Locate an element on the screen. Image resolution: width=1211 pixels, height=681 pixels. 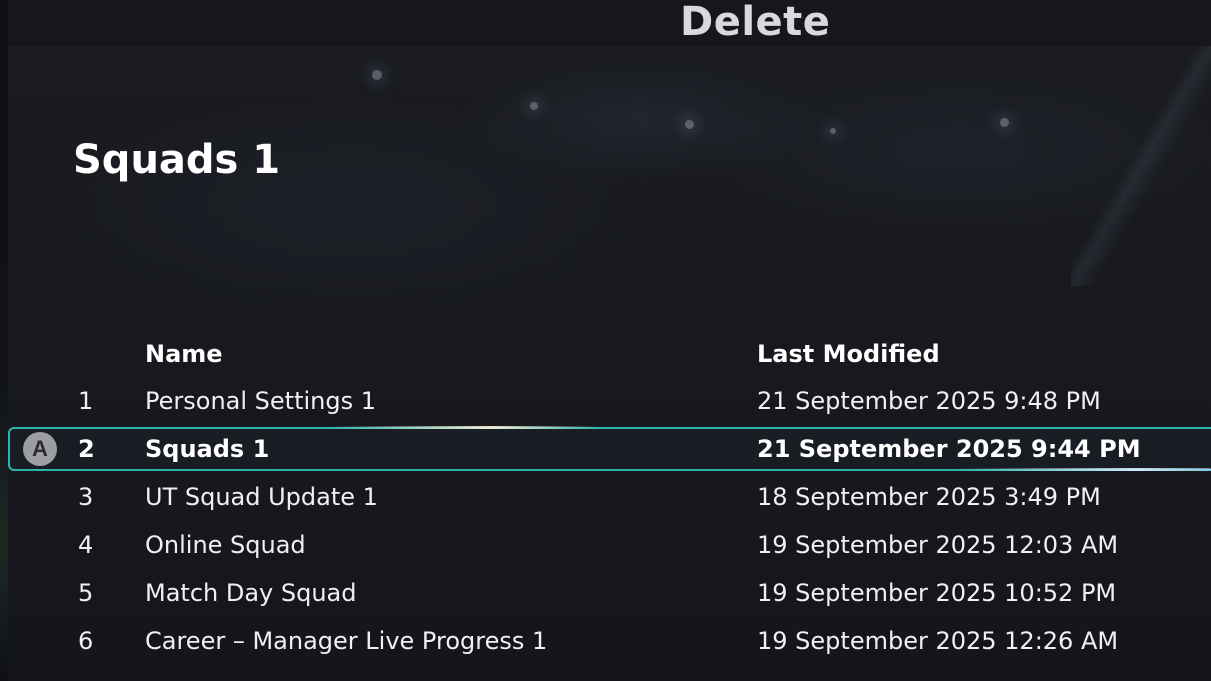
table-row-selected: A 2 Squads 1 21 September 2025 9:44 PM is located at coordinates (605, 450).